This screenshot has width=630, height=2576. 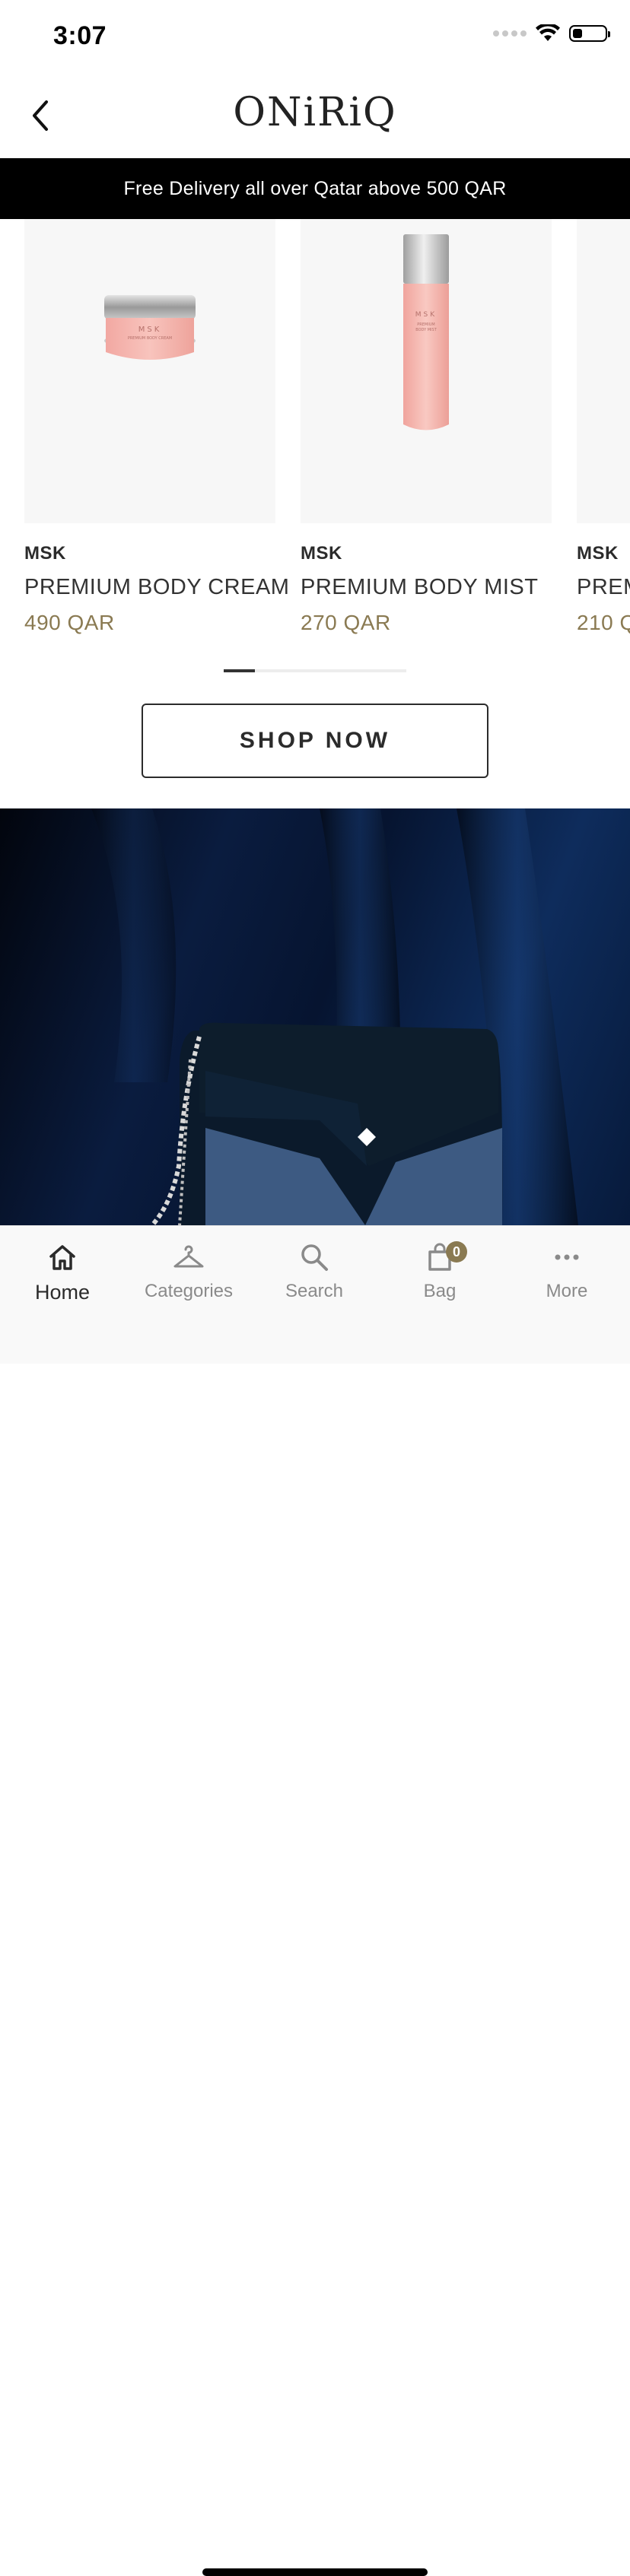 What do you see at coordinates (69, 622) in the screenshot?
I see `product-price: 490 QAR` at bounding box center [69, 622].